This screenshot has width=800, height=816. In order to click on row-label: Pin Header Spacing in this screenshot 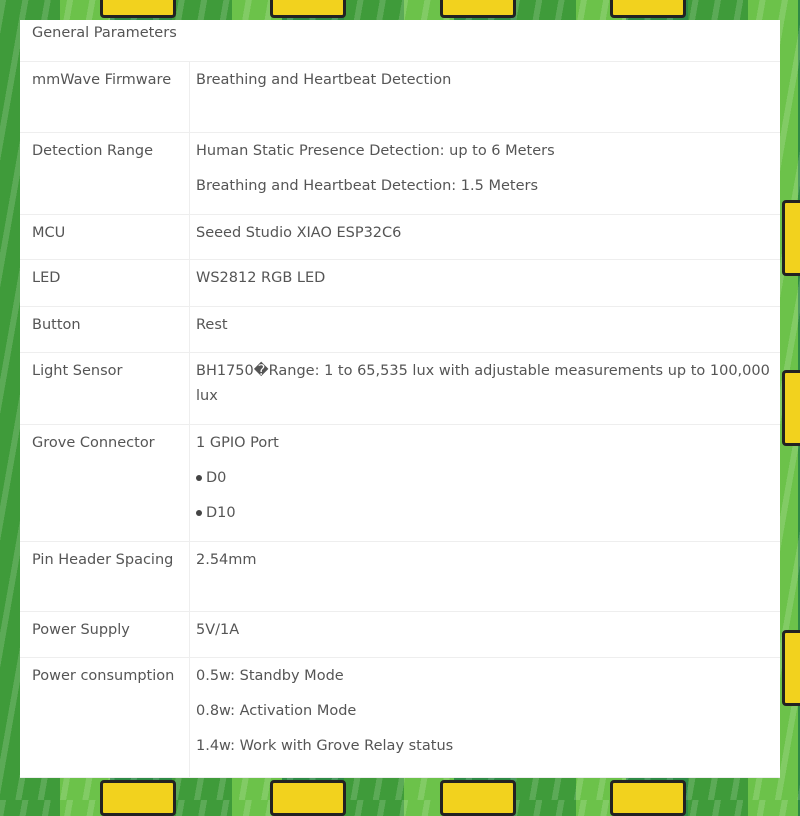, I will do `click(105, 576)`.